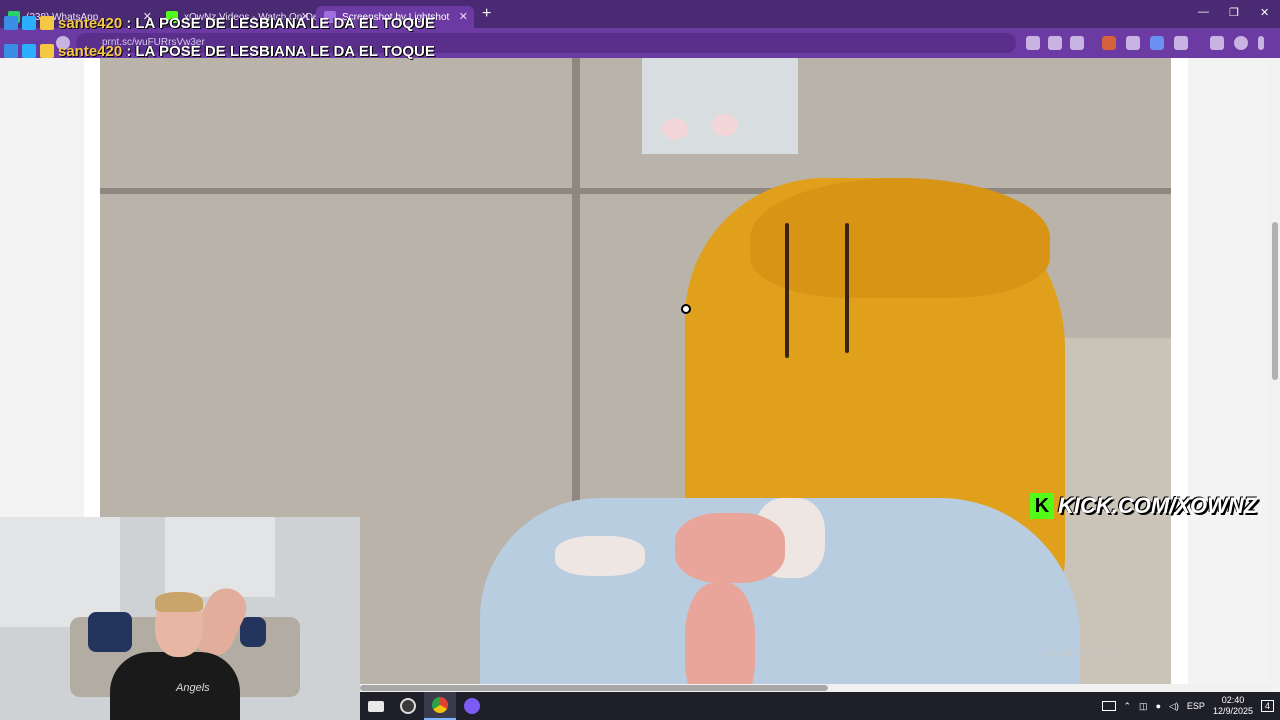  I want to click on close-window-button: ✕, so click(1264, 12).